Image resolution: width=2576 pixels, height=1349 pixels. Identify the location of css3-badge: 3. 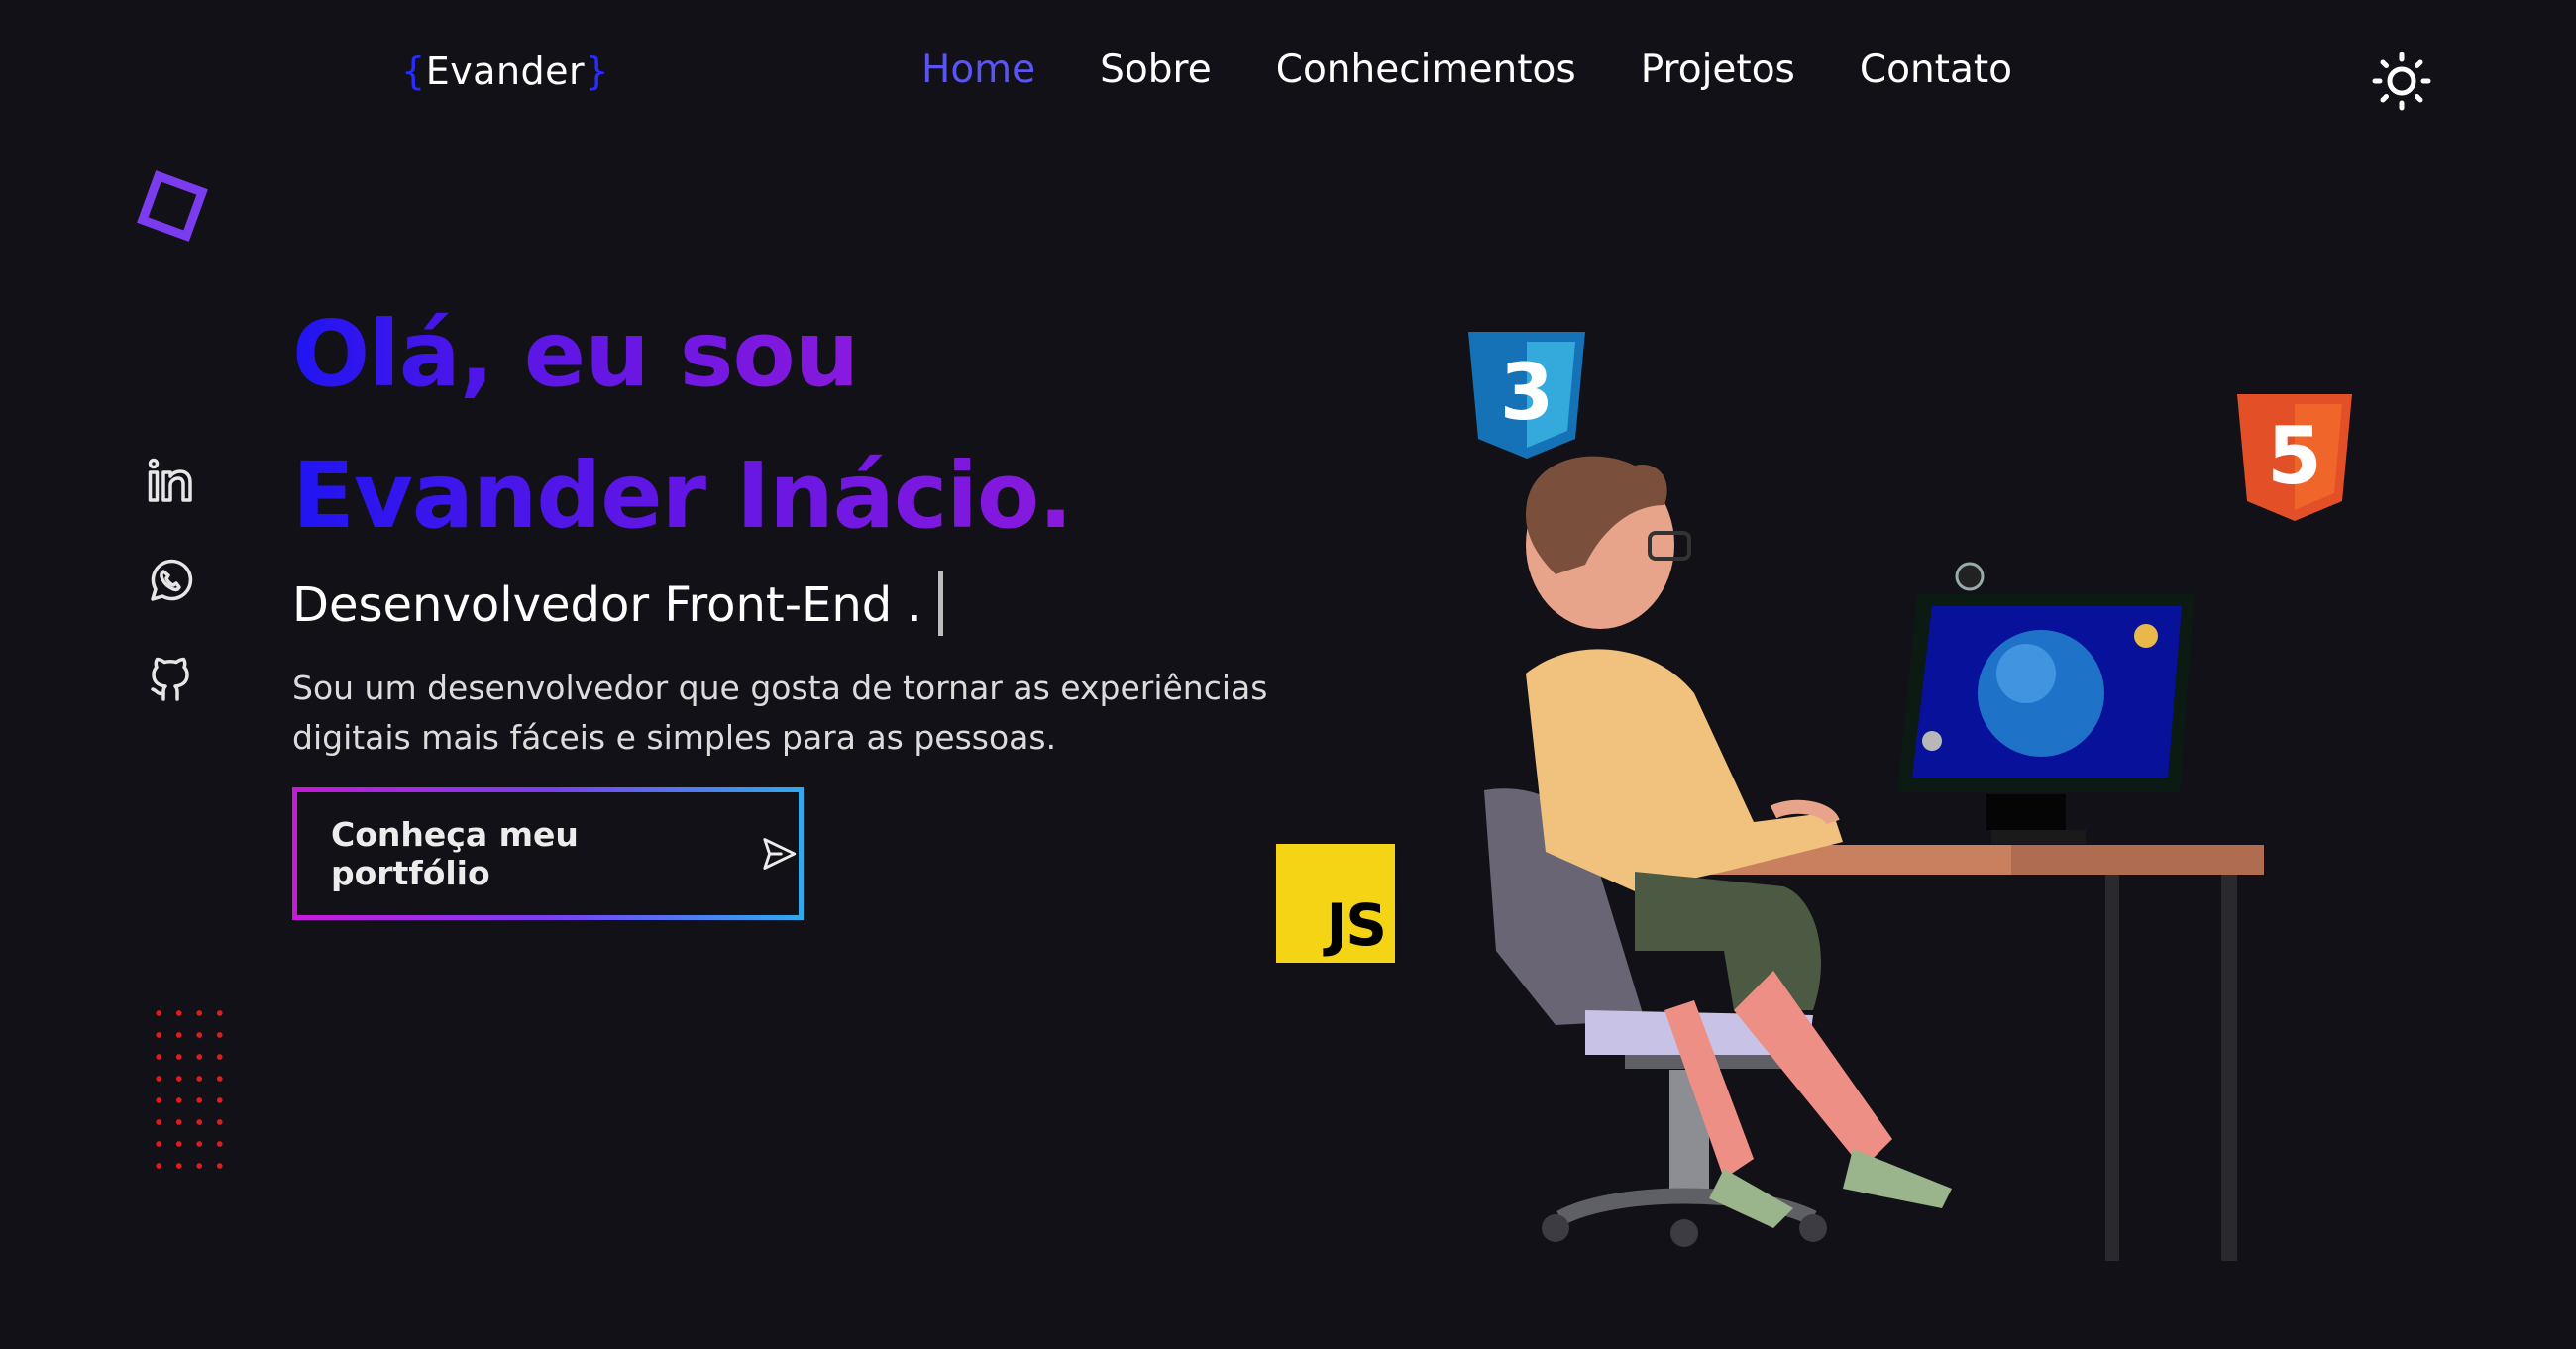
(1526, 396).